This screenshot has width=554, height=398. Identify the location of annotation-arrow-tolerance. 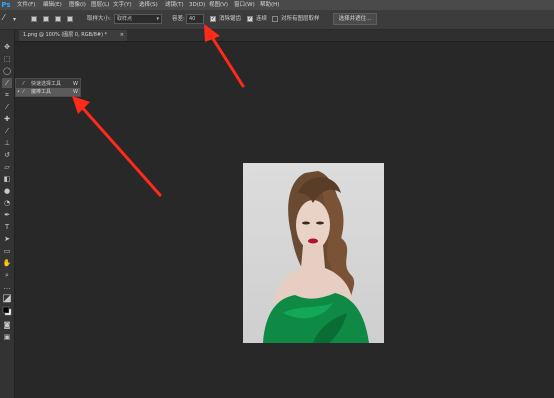
(224, 56).